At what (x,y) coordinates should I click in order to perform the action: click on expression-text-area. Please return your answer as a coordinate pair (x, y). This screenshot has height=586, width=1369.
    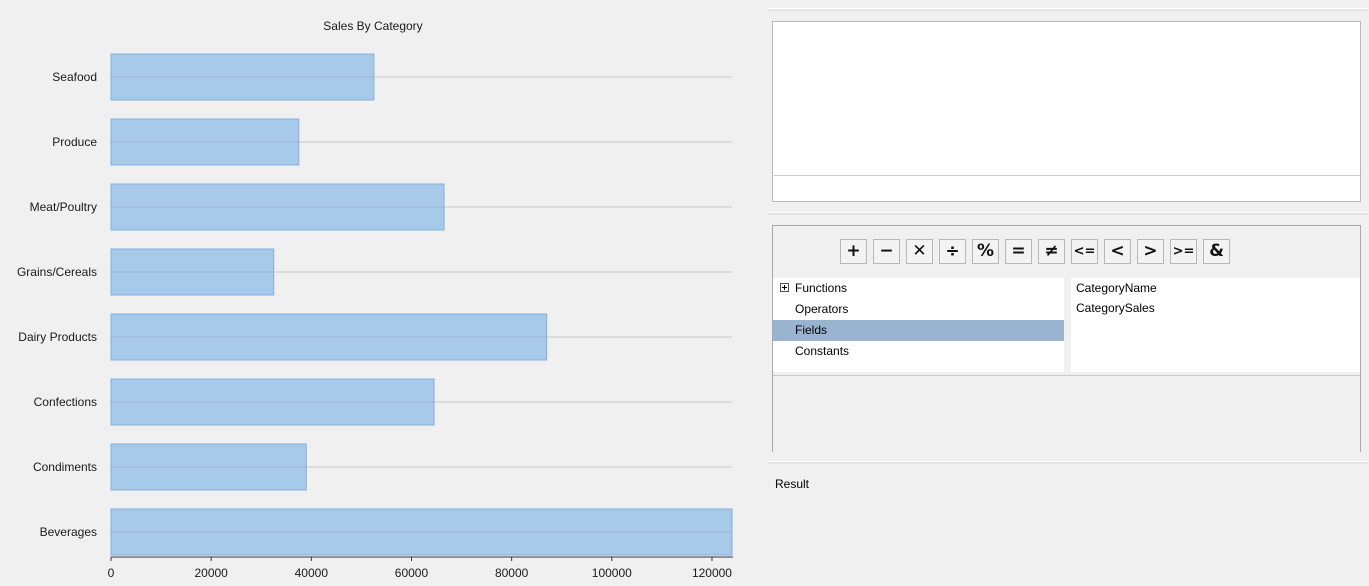
    Looking at the image, I should click on (1066, 98).